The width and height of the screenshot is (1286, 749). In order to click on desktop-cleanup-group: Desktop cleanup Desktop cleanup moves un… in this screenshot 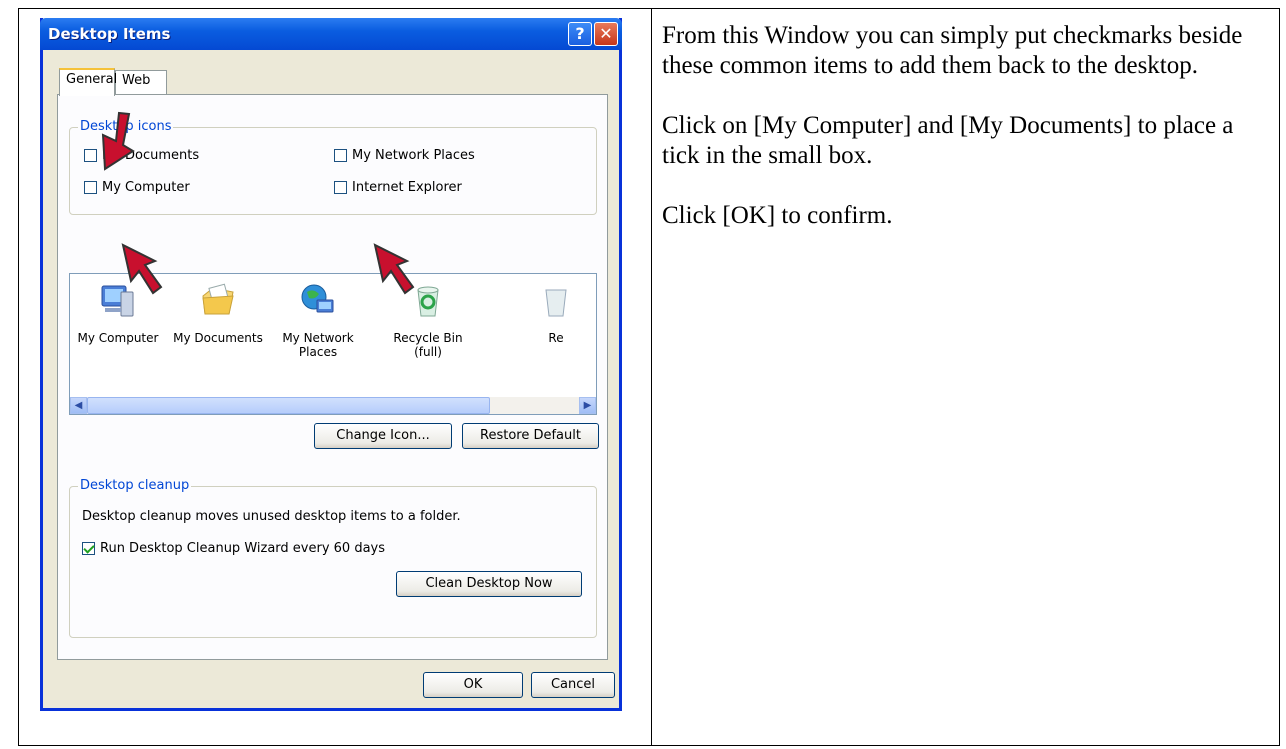, I will do `click(333, 558)`.